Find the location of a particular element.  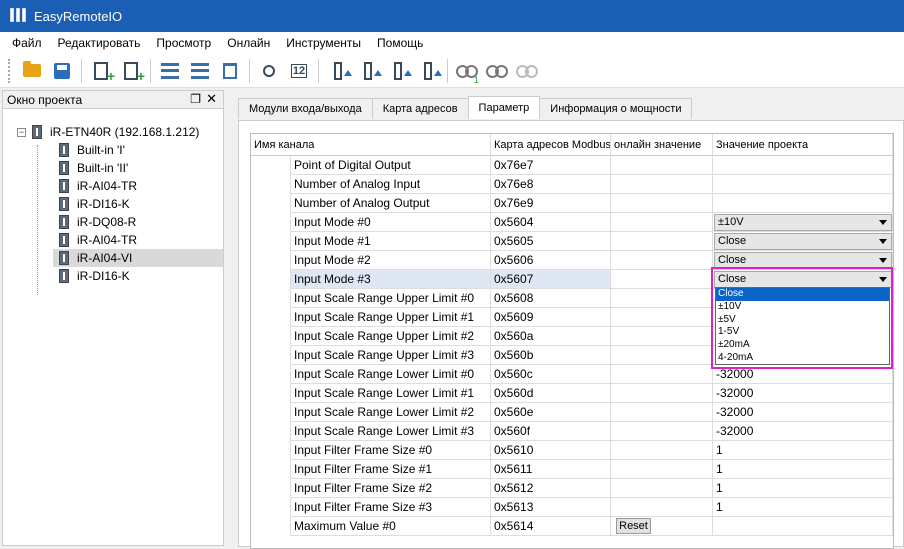

collapse-icon: − is located at coordinates (21, 132).